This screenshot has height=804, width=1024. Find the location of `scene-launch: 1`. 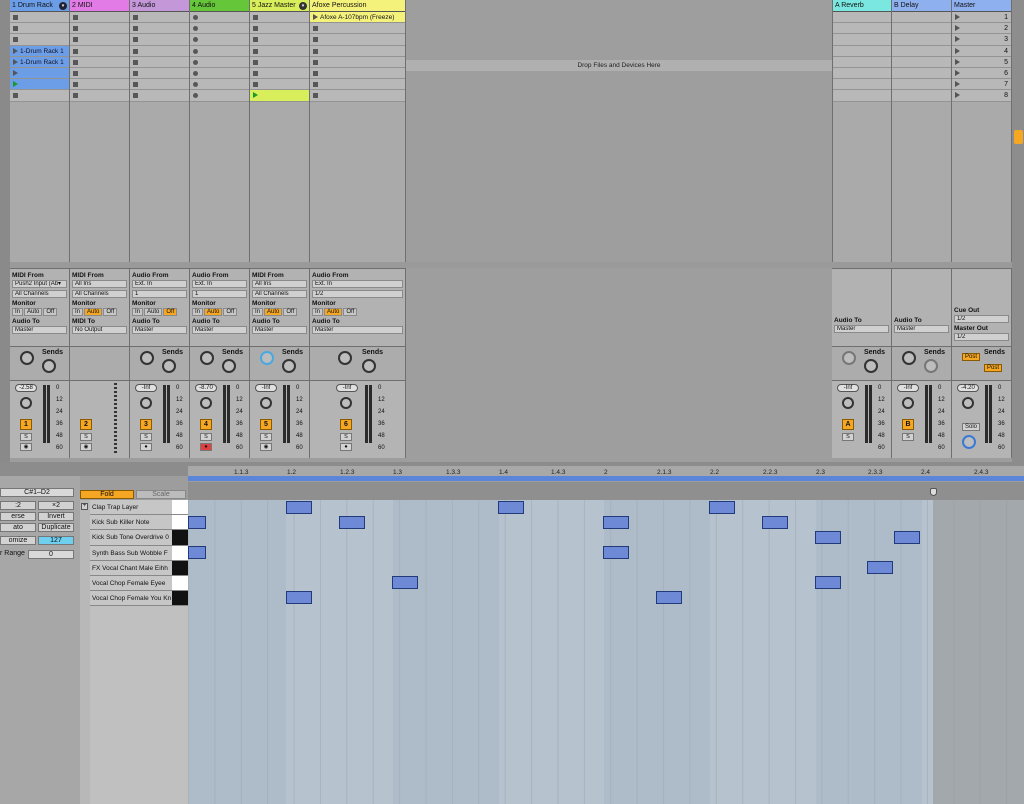

scene-launch: 1 is located at coordinates (981, 18).